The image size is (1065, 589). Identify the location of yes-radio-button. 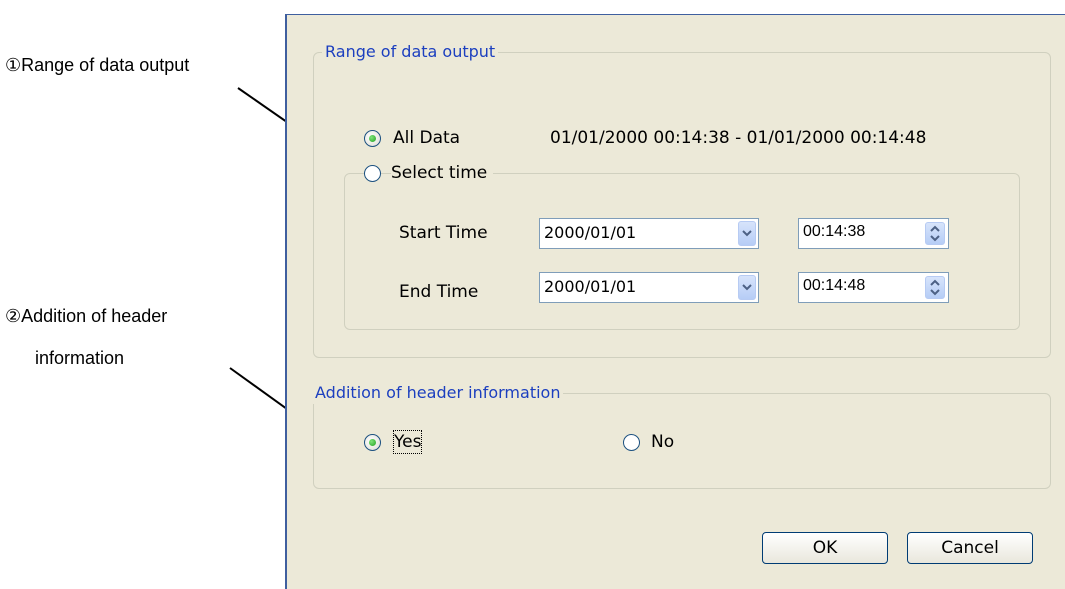
(372, 442).